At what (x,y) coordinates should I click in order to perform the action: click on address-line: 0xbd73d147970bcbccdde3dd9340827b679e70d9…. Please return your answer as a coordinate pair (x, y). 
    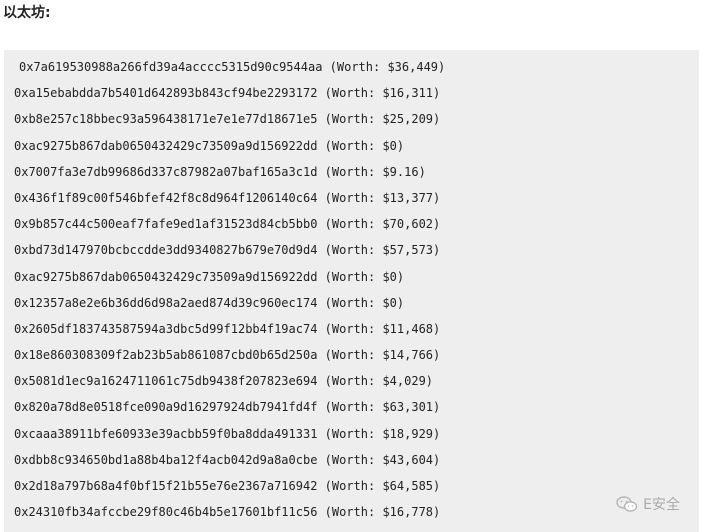
    Looking at the image, I should click on (227, 250).